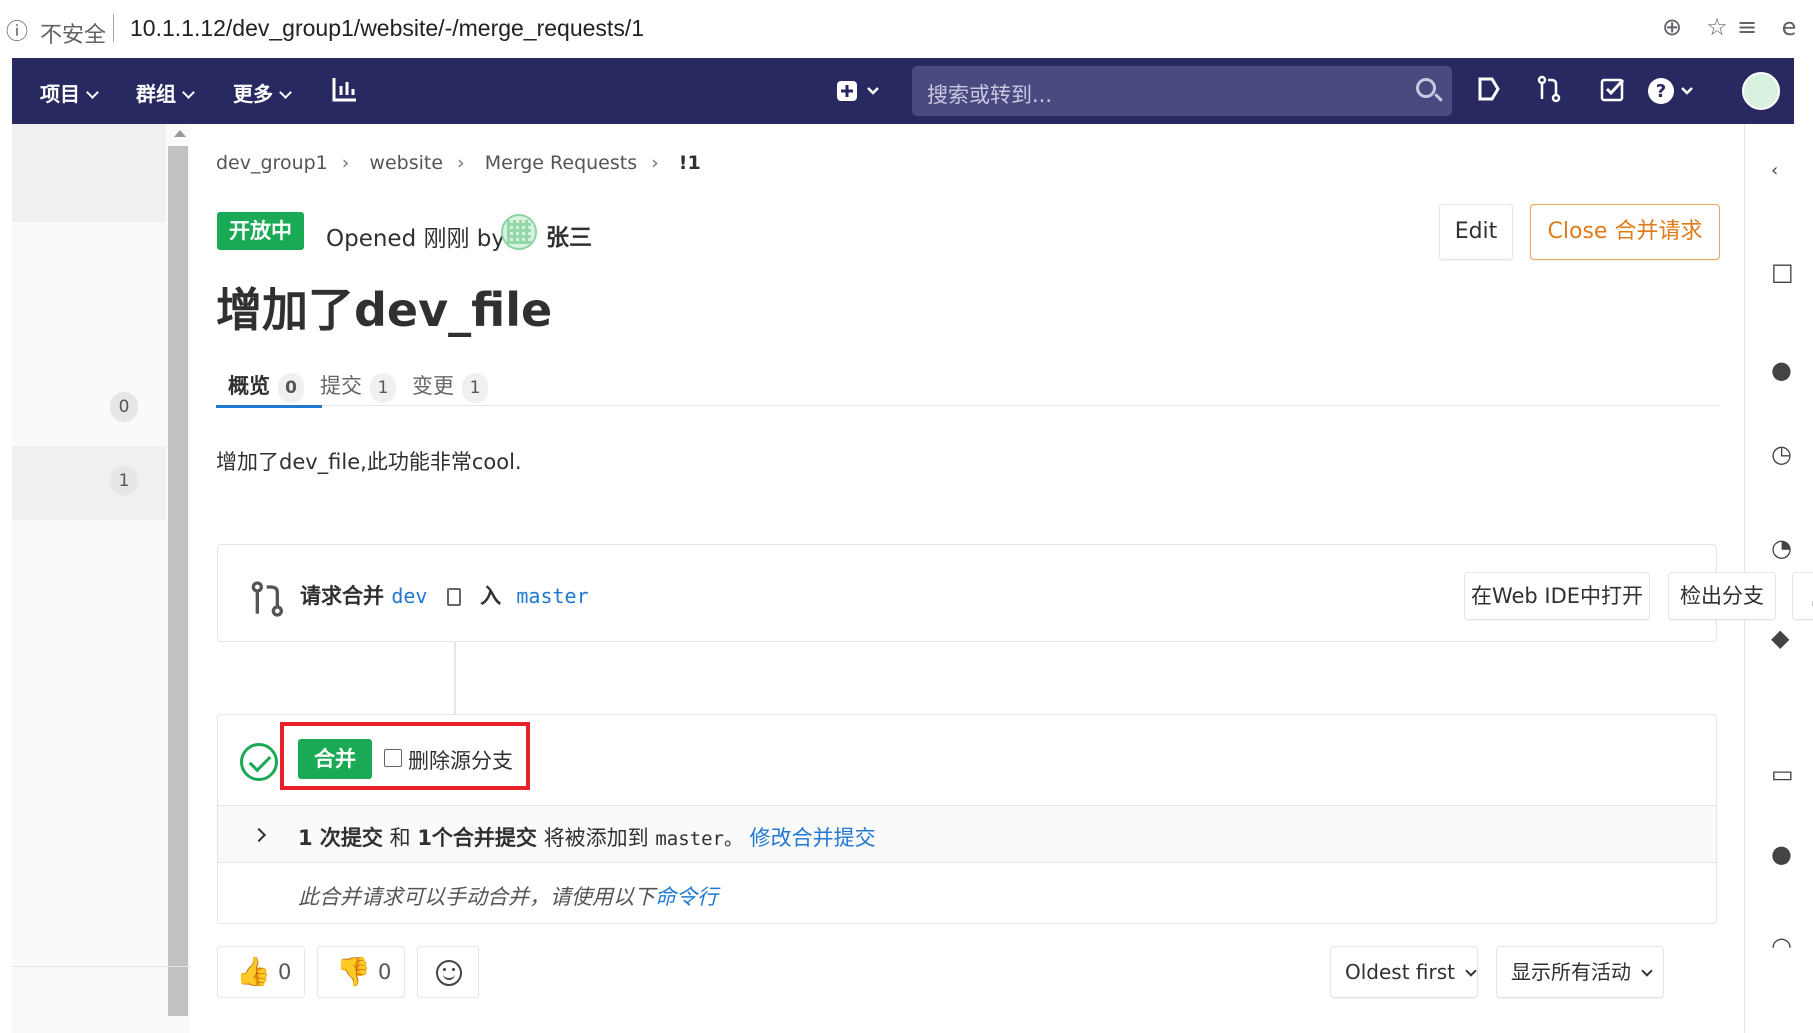  I want to click on active-tab-indicator, so click(269, 406).